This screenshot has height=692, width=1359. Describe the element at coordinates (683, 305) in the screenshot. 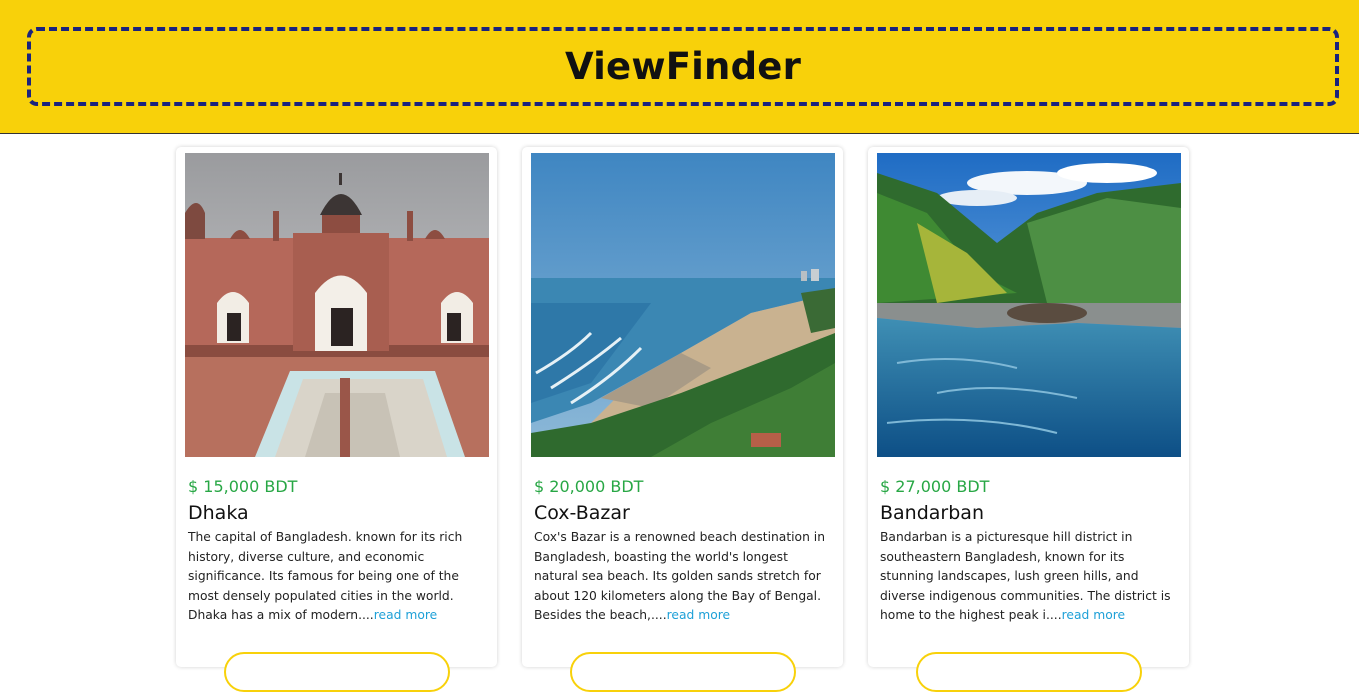

I see `cox-bazar-image` at that location.